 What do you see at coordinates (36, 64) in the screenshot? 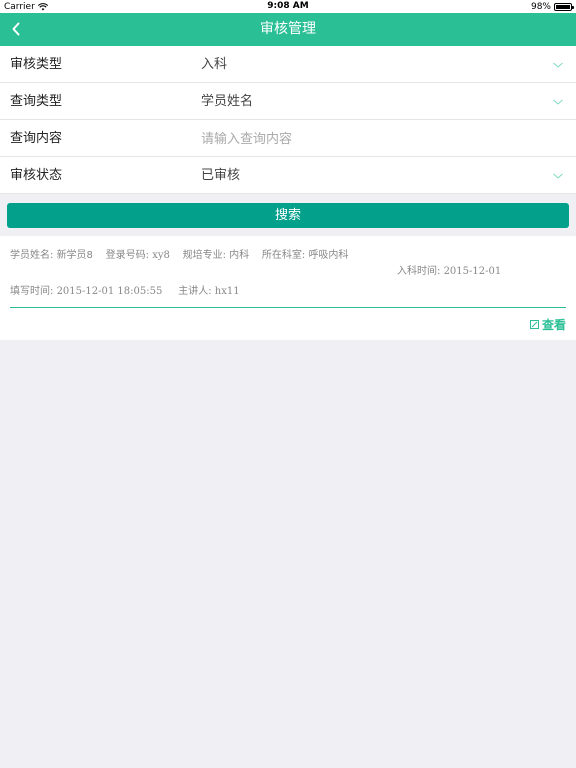
I see `audit-type-label: 审核类型` at bounding box center [36, 64].